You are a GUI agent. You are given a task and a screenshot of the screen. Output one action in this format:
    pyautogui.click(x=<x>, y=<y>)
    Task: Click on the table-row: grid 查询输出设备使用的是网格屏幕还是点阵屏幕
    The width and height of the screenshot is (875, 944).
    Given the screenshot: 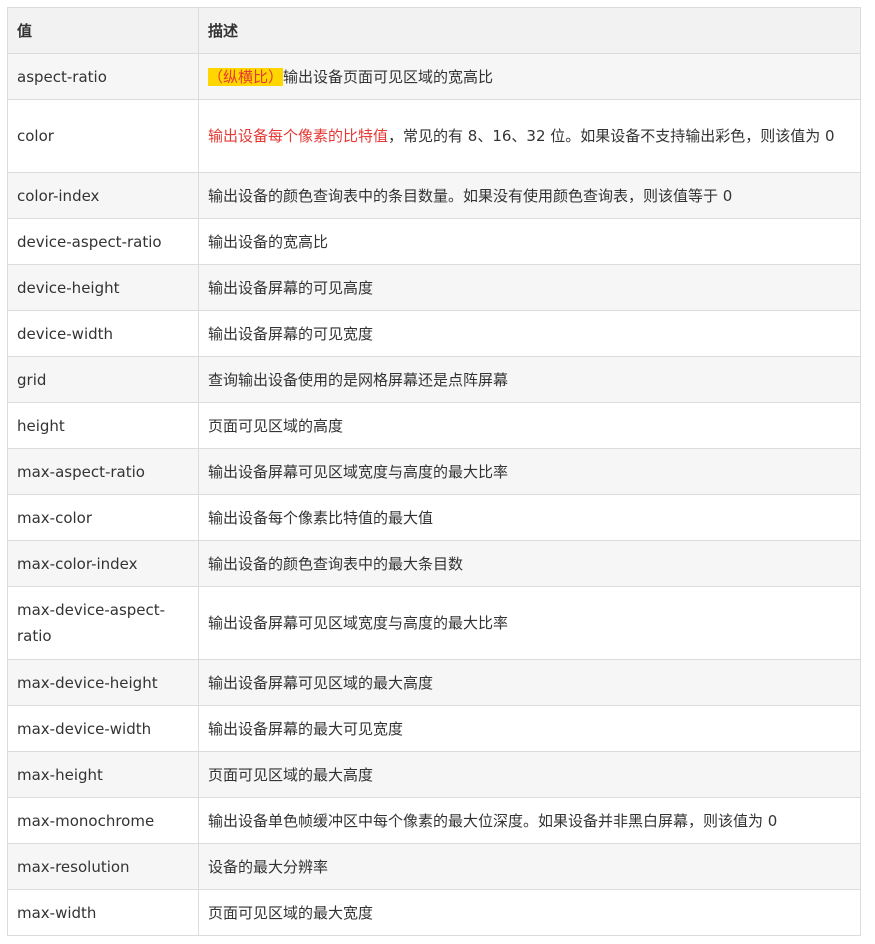 What is the action you would take?
    pyautogui.click(x=434, y=379)
    